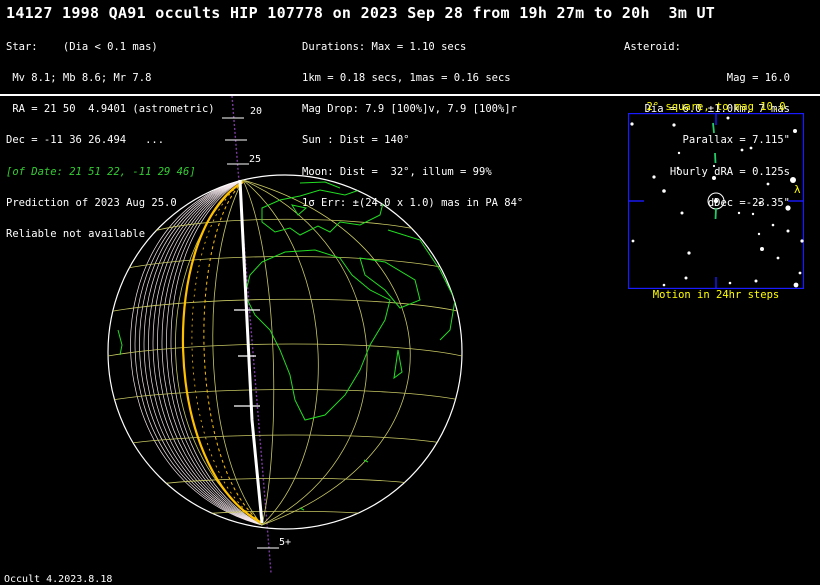 The image size is (820, 585). What do you see at coordinates (285, 542) in the screenshot?
I see `track-label-5: 5+` at bounding box center [285, 542].